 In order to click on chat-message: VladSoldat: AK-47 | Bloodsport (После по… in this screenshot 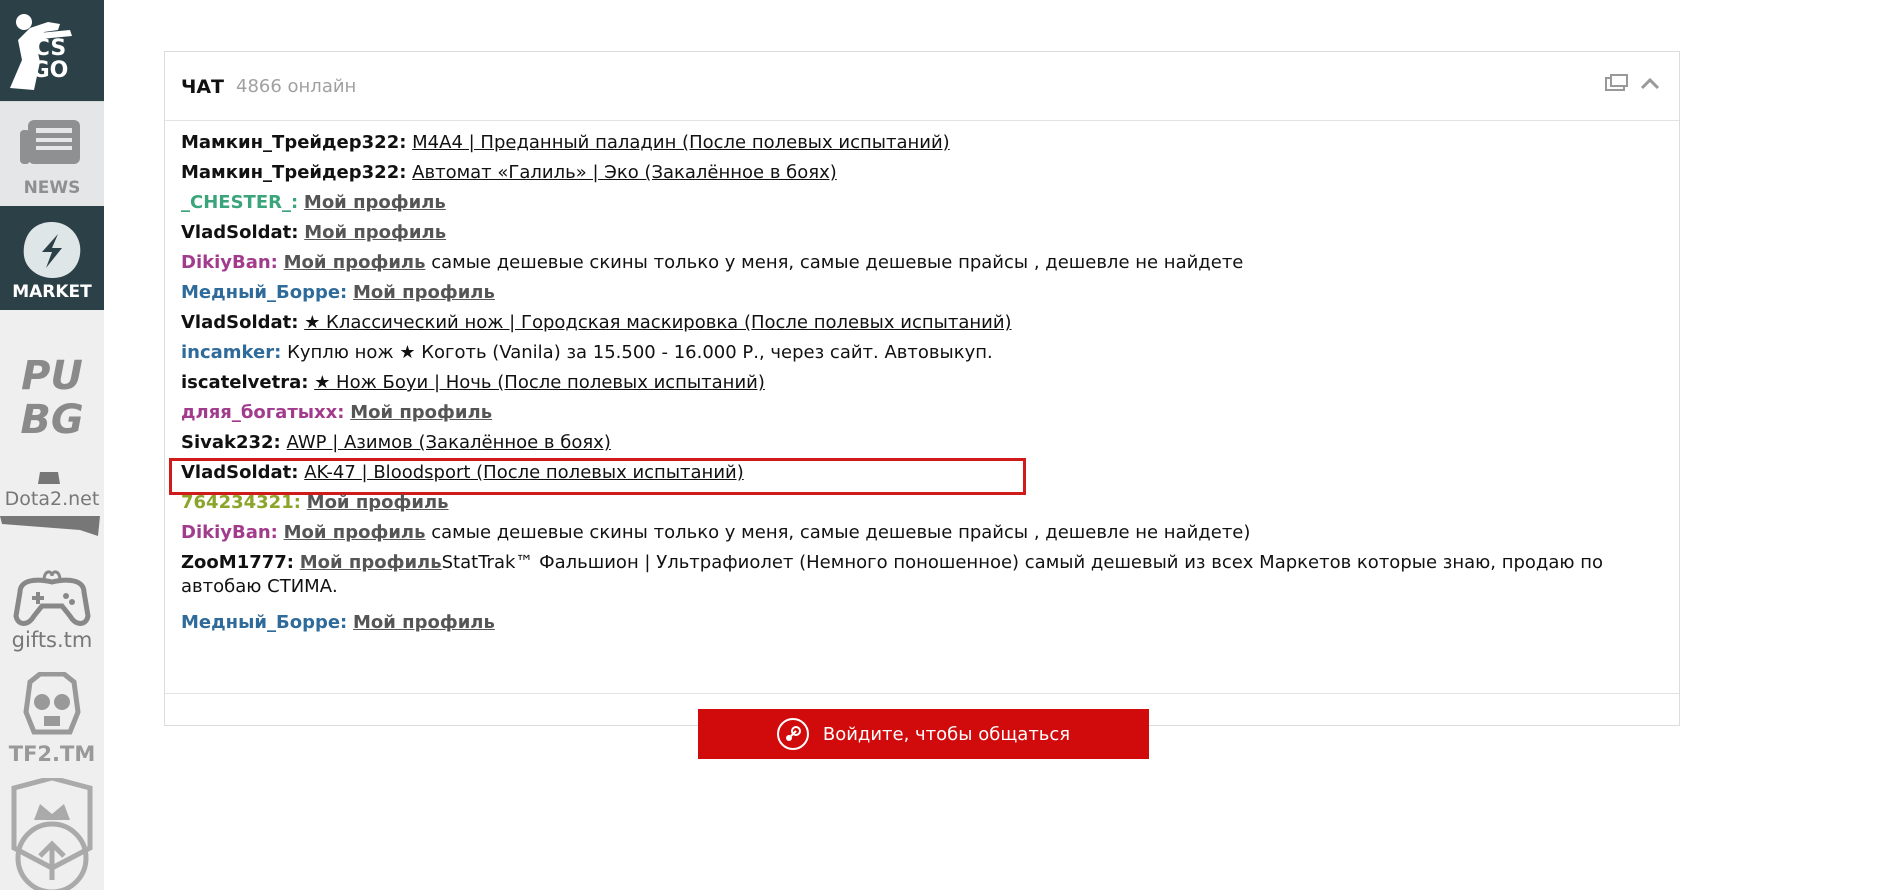, I will do `click(462, 473)`.